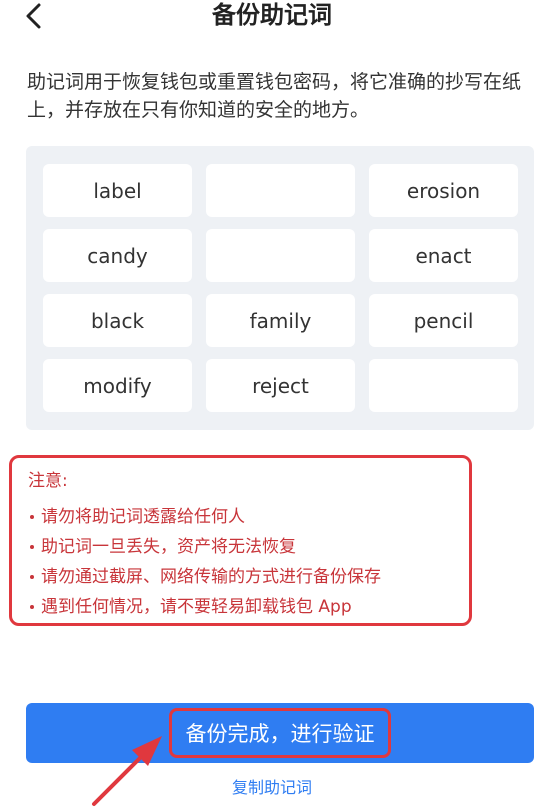 Image resolution: width=544 pixels, height=809 pixels. What do you see at coordinates (117, 190) in the screenshot?
I see `mnemonic-word: label` at bounding box center [117, 190].